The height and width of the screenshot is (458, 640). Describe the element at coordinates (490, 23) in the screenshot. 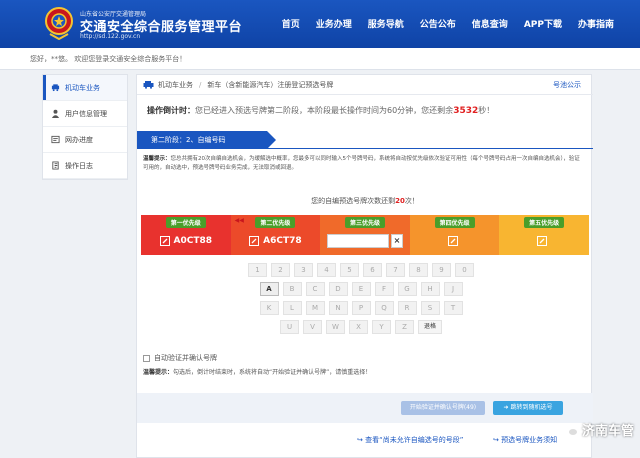

I see `nav-query: 信息查询` at that location.